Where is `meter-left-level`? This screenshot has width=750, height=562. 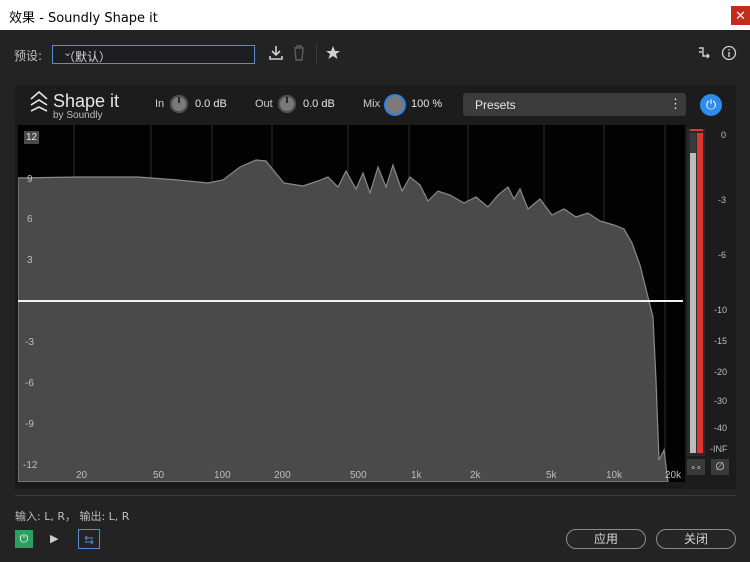 meter-left-level is located at coordinates (693, 303).